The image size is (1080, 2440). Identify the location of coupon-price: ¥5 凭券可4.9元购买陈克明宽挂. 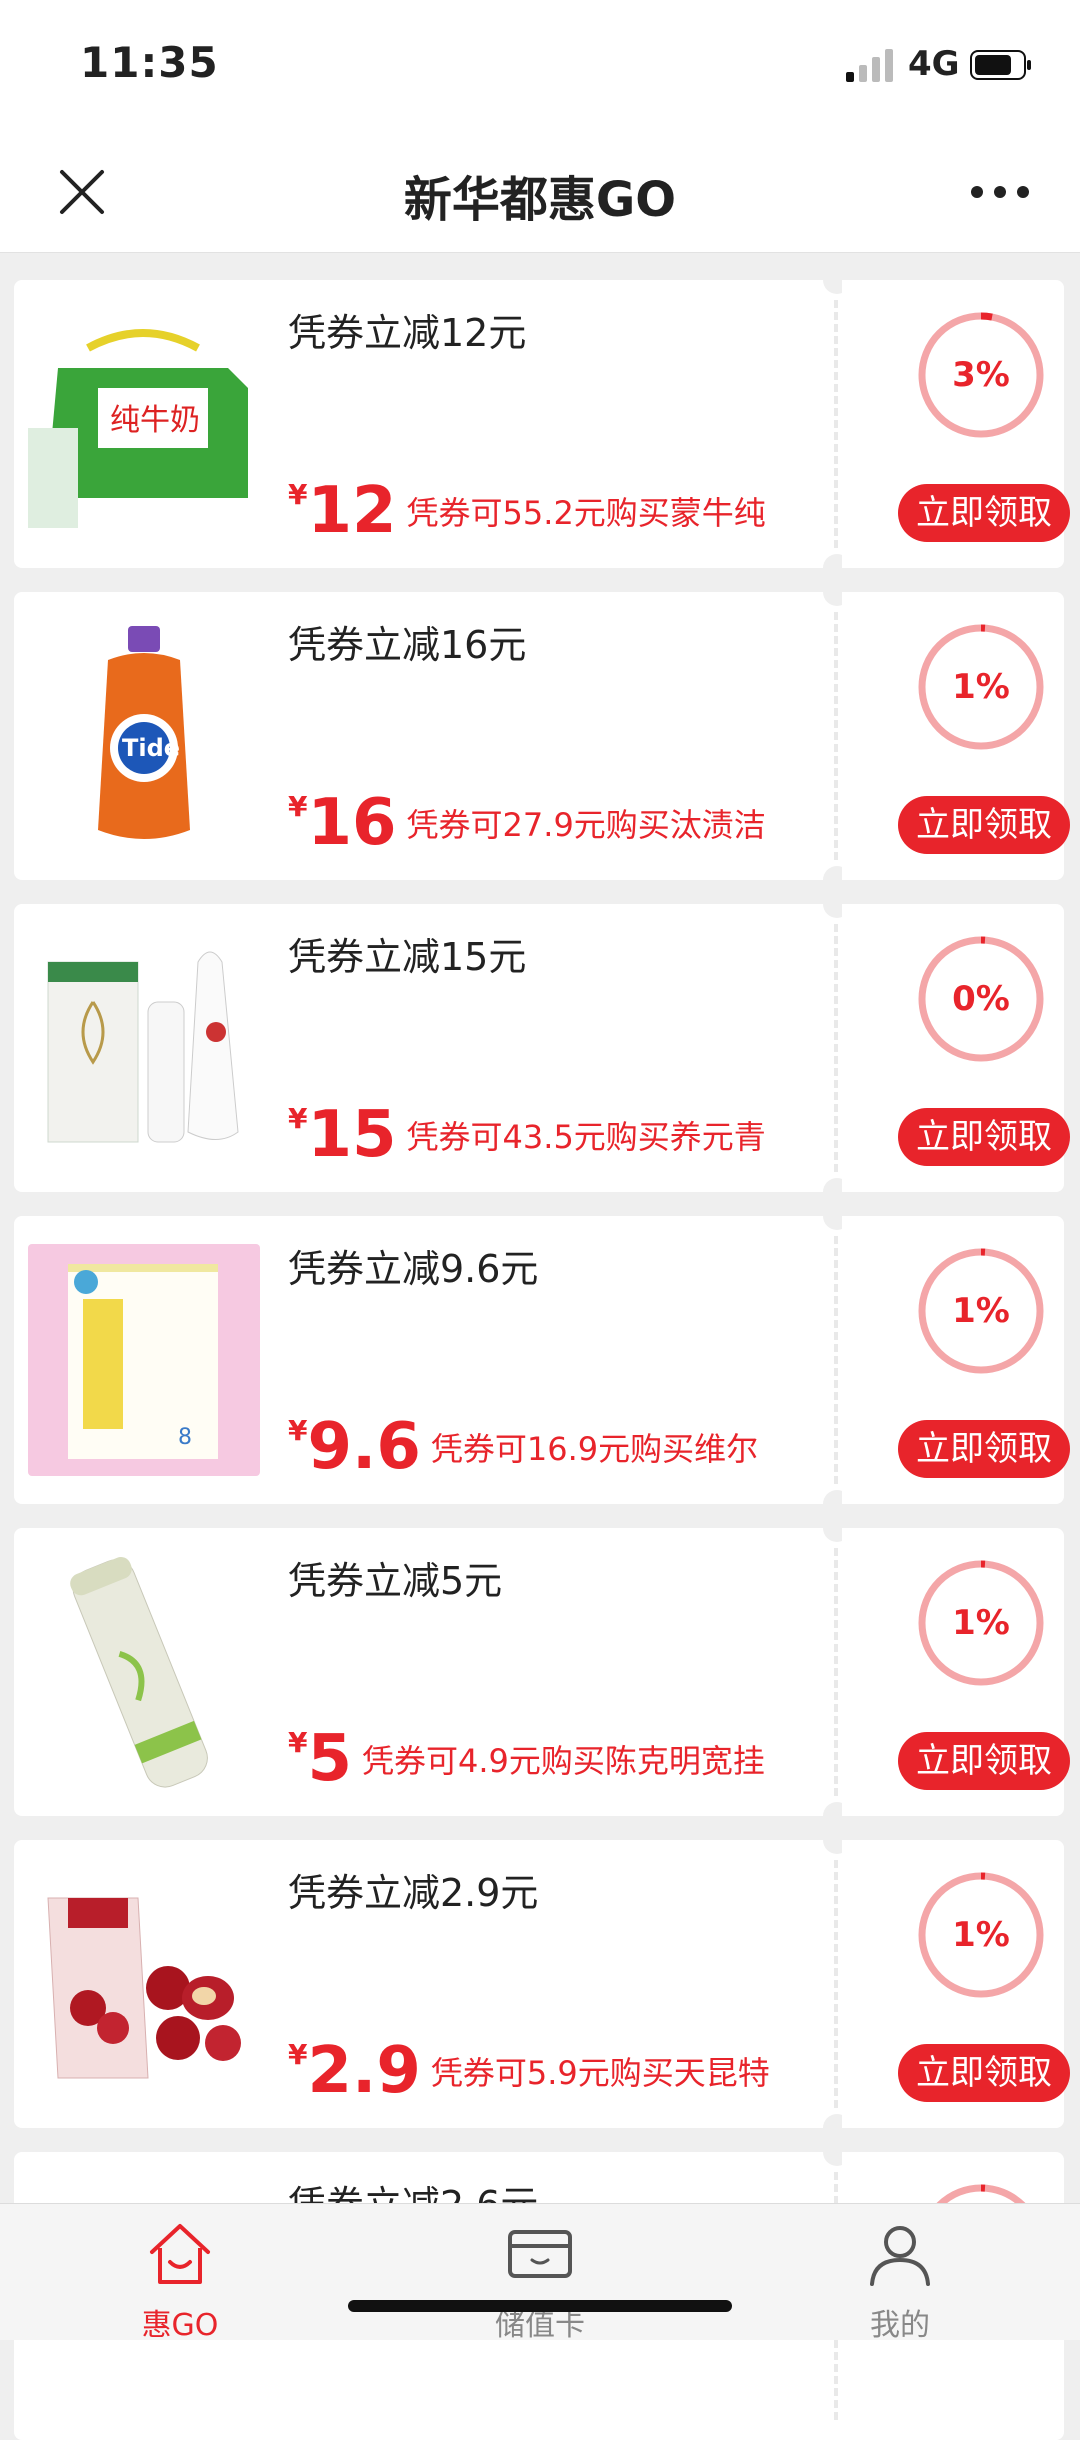
(548, 1759).